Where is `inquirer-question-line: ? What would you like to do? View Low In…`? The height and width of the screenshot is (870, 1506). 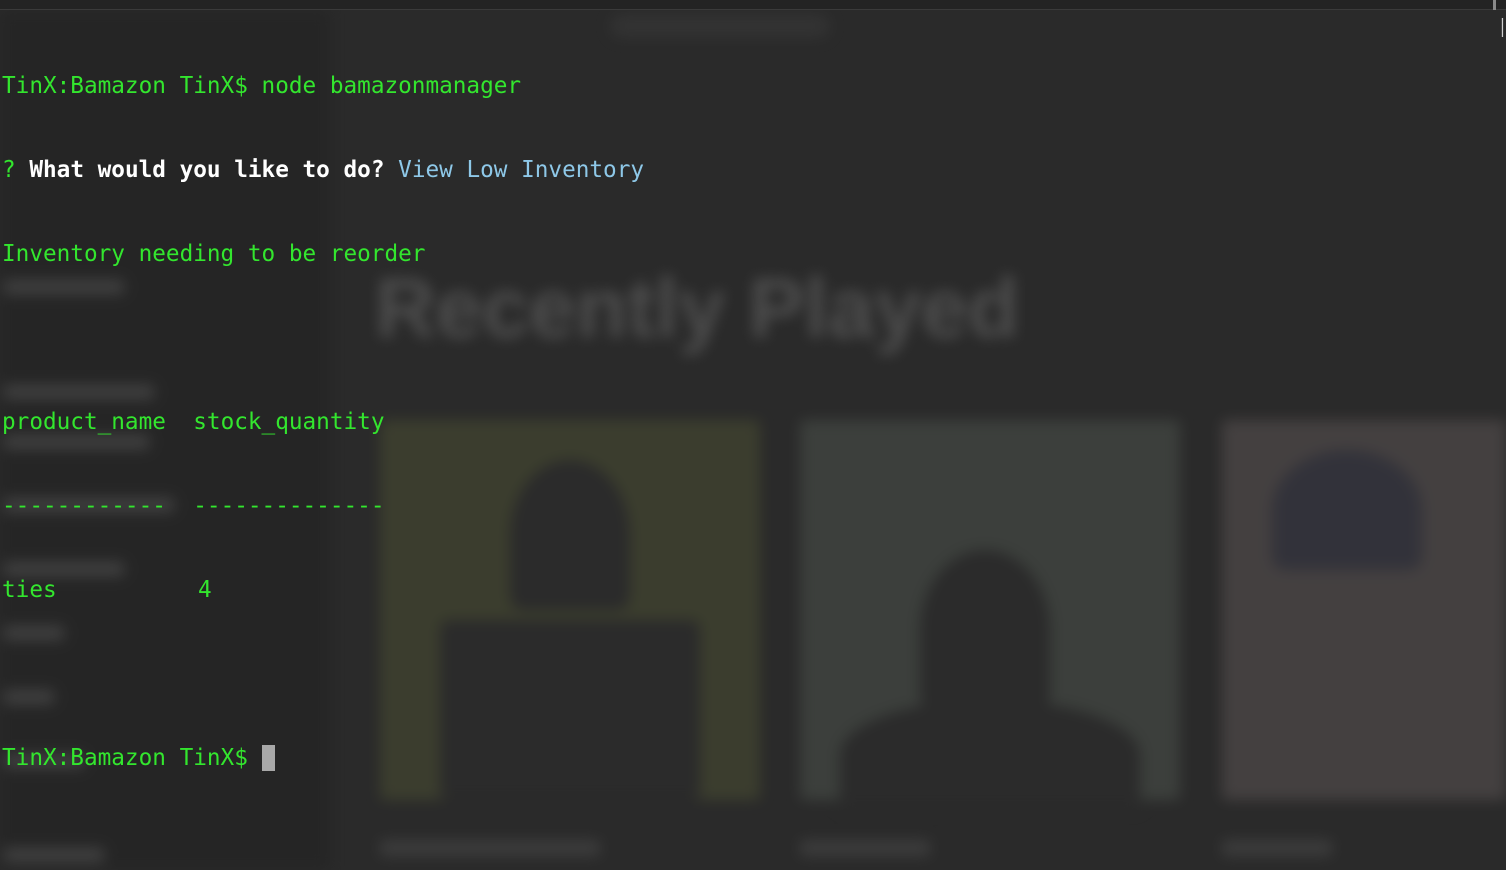 inquirer-question-line: ? What would you like to do? View Low In… is located at coordinates (323, 170).